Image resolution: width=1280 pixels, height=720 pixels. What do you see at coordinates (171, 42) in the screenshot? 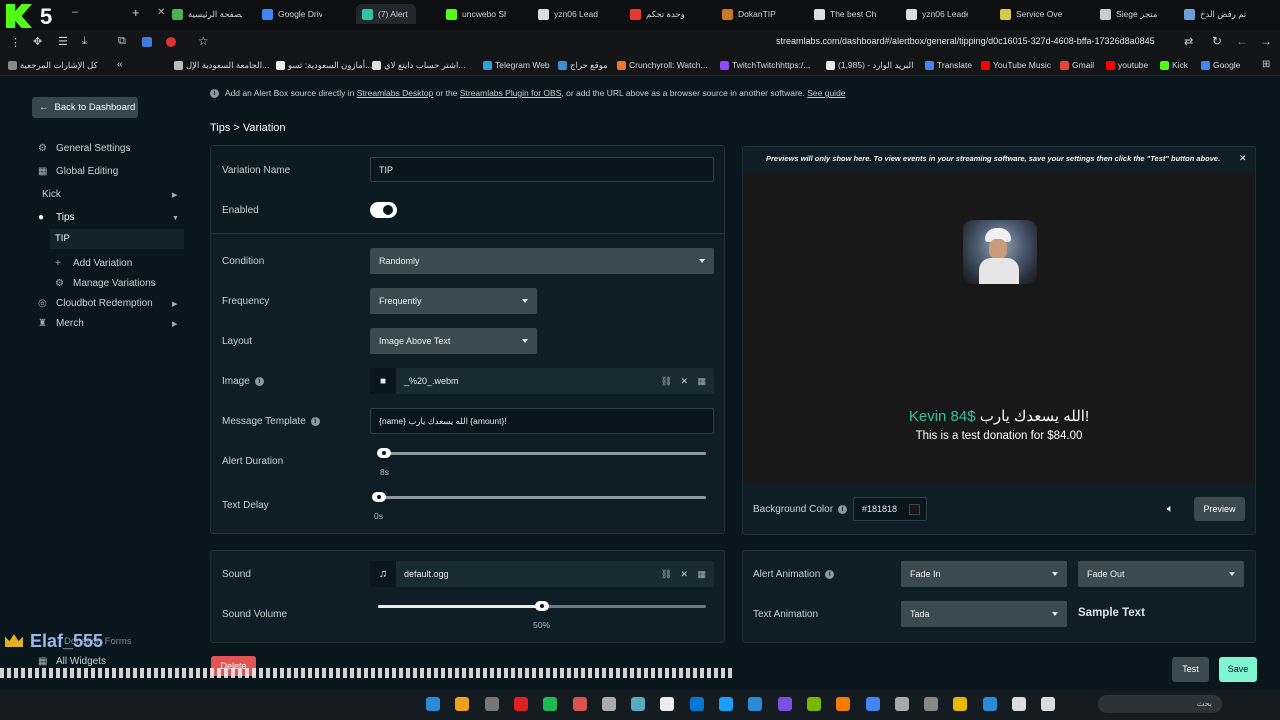
I see `record-ext-icon` at bounding box center [171, 42].